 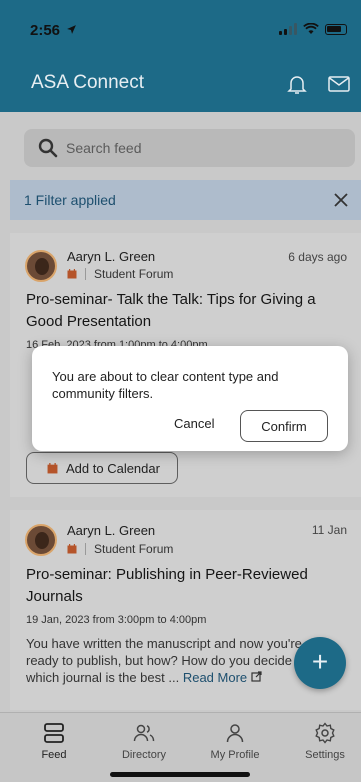 I want to click on filter-applied-label: 1 Filter applied, so click(x=70, y=200).